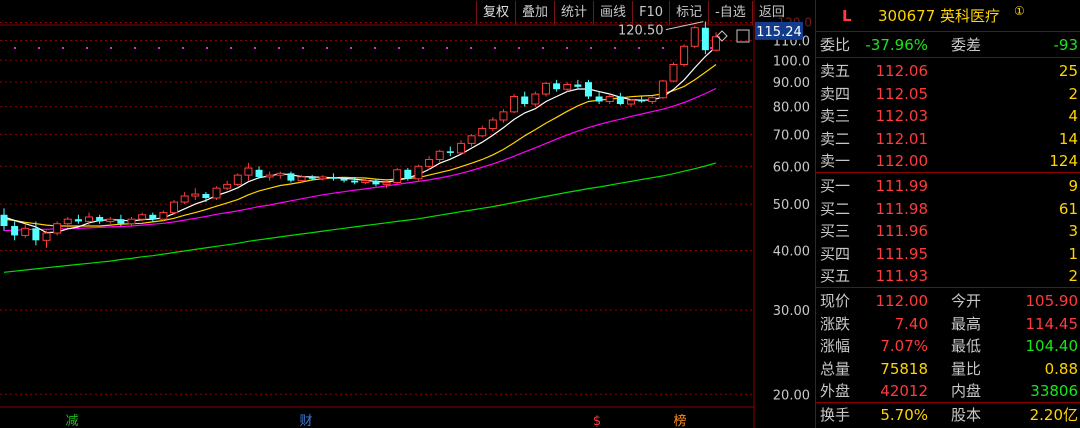 The width and height of the screenshot is (1080, 428). Describe the element at coordinates (835, 301) in the screenshot. I see `stat-label: 现价` at that location.